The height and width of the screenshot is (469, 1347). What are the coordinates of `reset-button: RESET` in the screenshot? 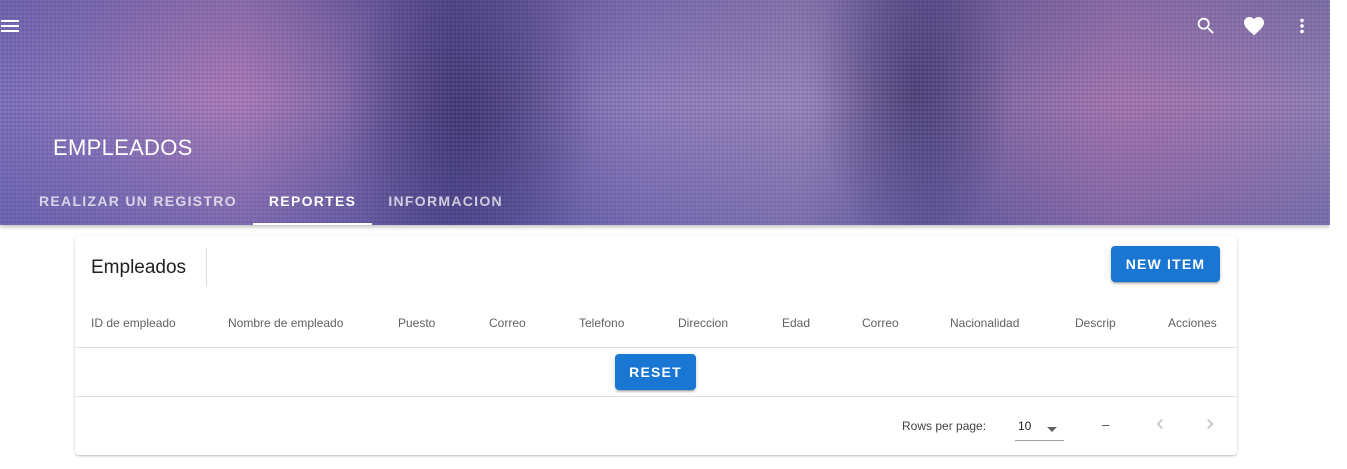 It's located at (655, 372).